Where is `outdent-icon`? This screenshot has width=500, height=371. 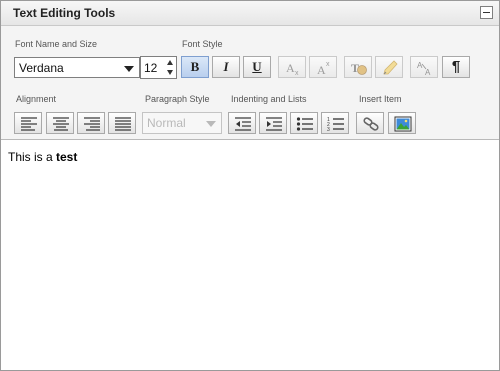
outdent-icon is located at coordinates (243, 124).